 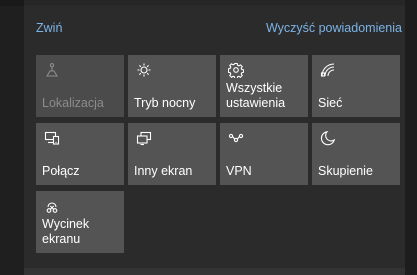 I want to click on tile-label: Wycinek ekranu, so click(x=66, y=231).